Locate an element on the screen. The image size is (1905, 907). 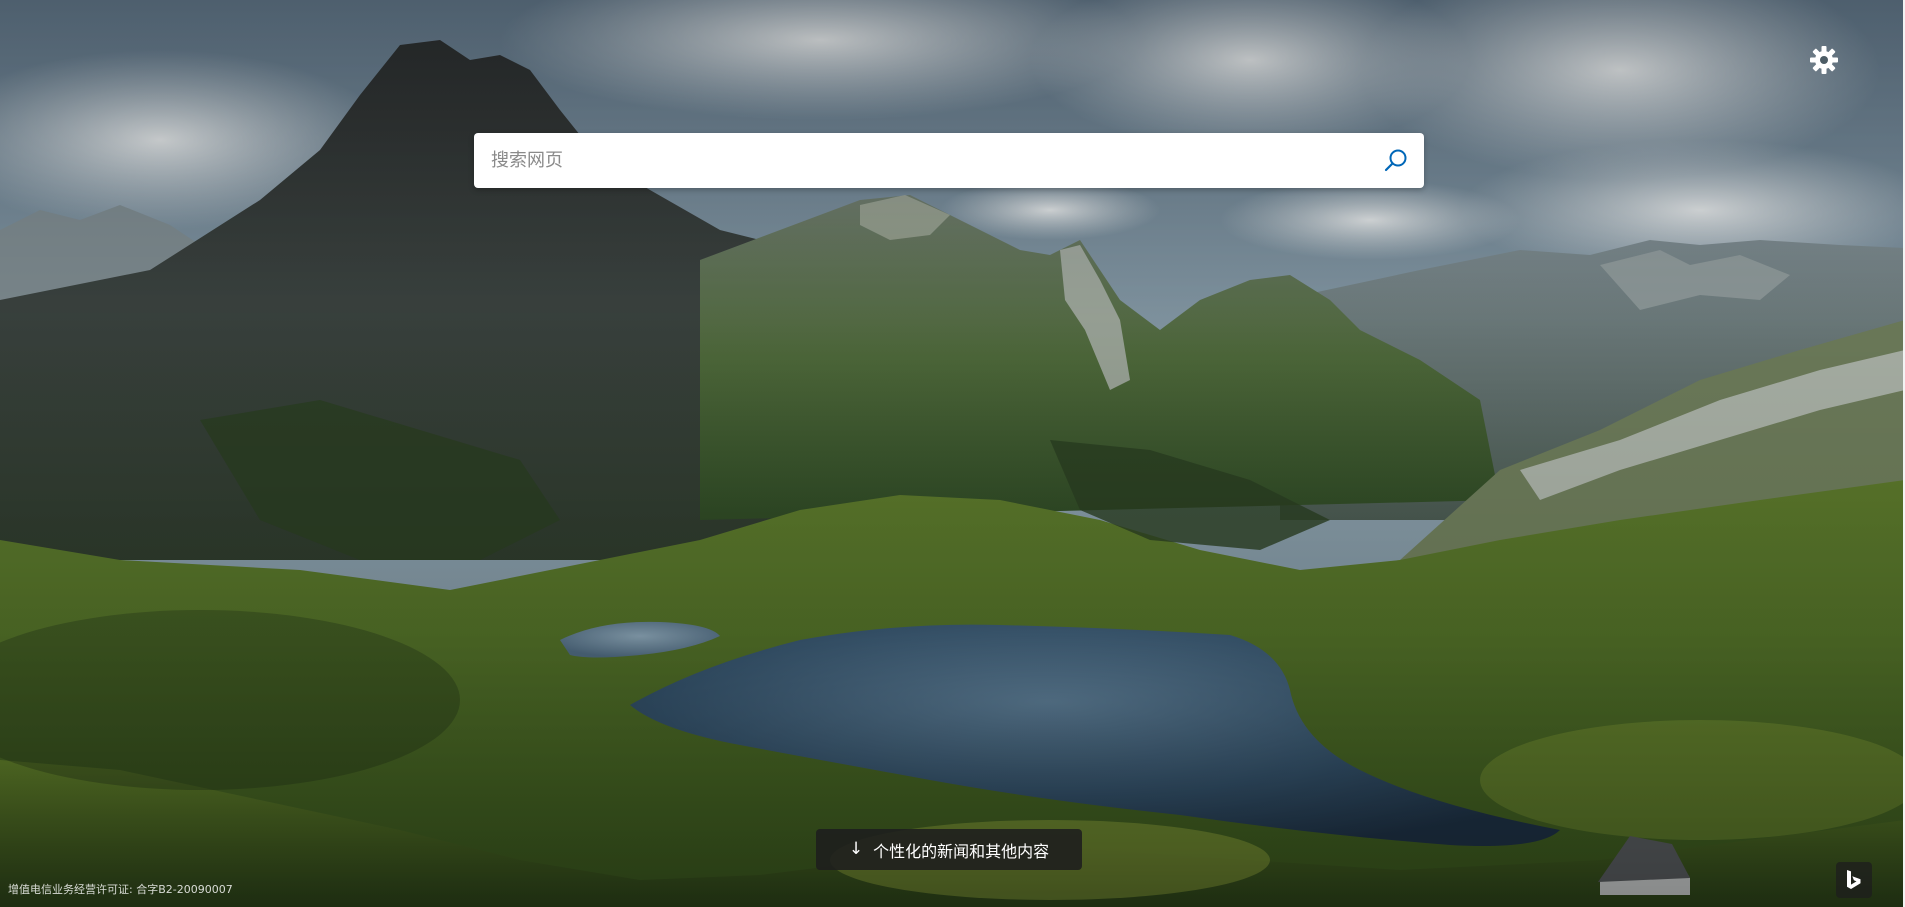
gear-icon is located at coordinates (1824, 60).